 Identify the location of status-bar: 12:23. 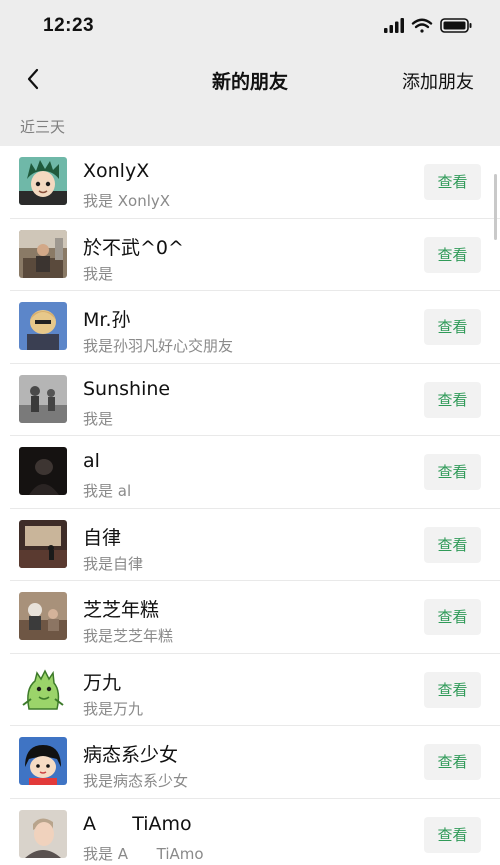
(250, 27).